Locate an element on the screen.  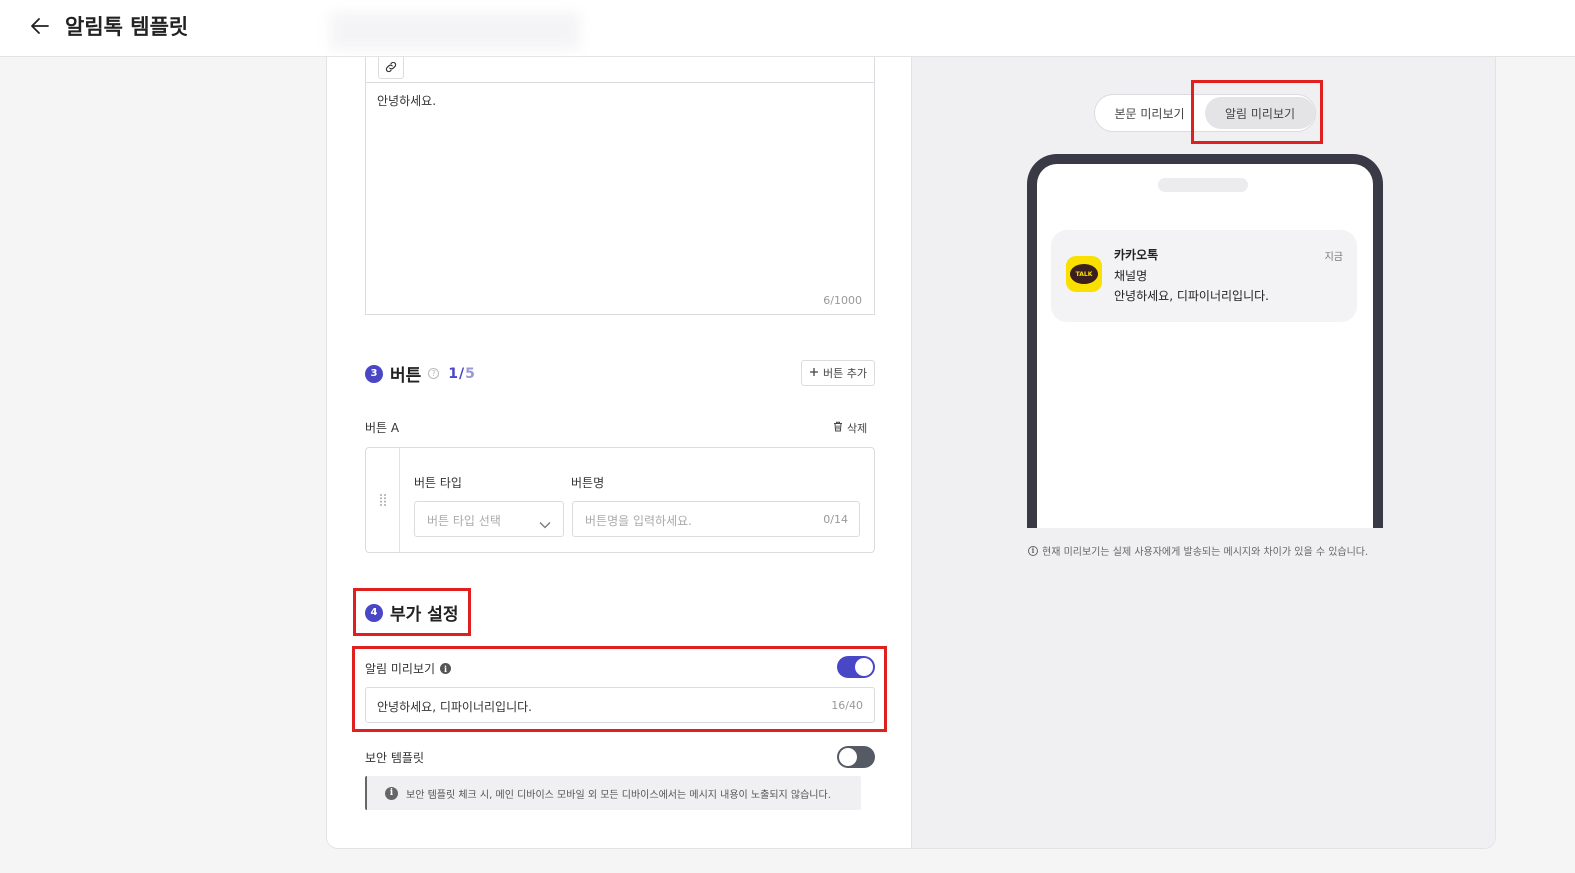
editor-toolbar is located at coordinates (620, 70).